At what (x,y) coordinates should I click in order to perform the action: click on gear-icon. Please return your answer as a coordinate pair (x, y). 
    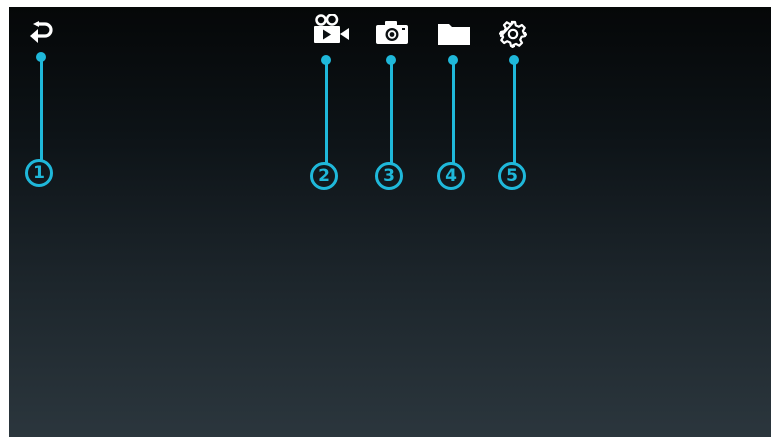
    Looking at the image, I should click on (513, 34).